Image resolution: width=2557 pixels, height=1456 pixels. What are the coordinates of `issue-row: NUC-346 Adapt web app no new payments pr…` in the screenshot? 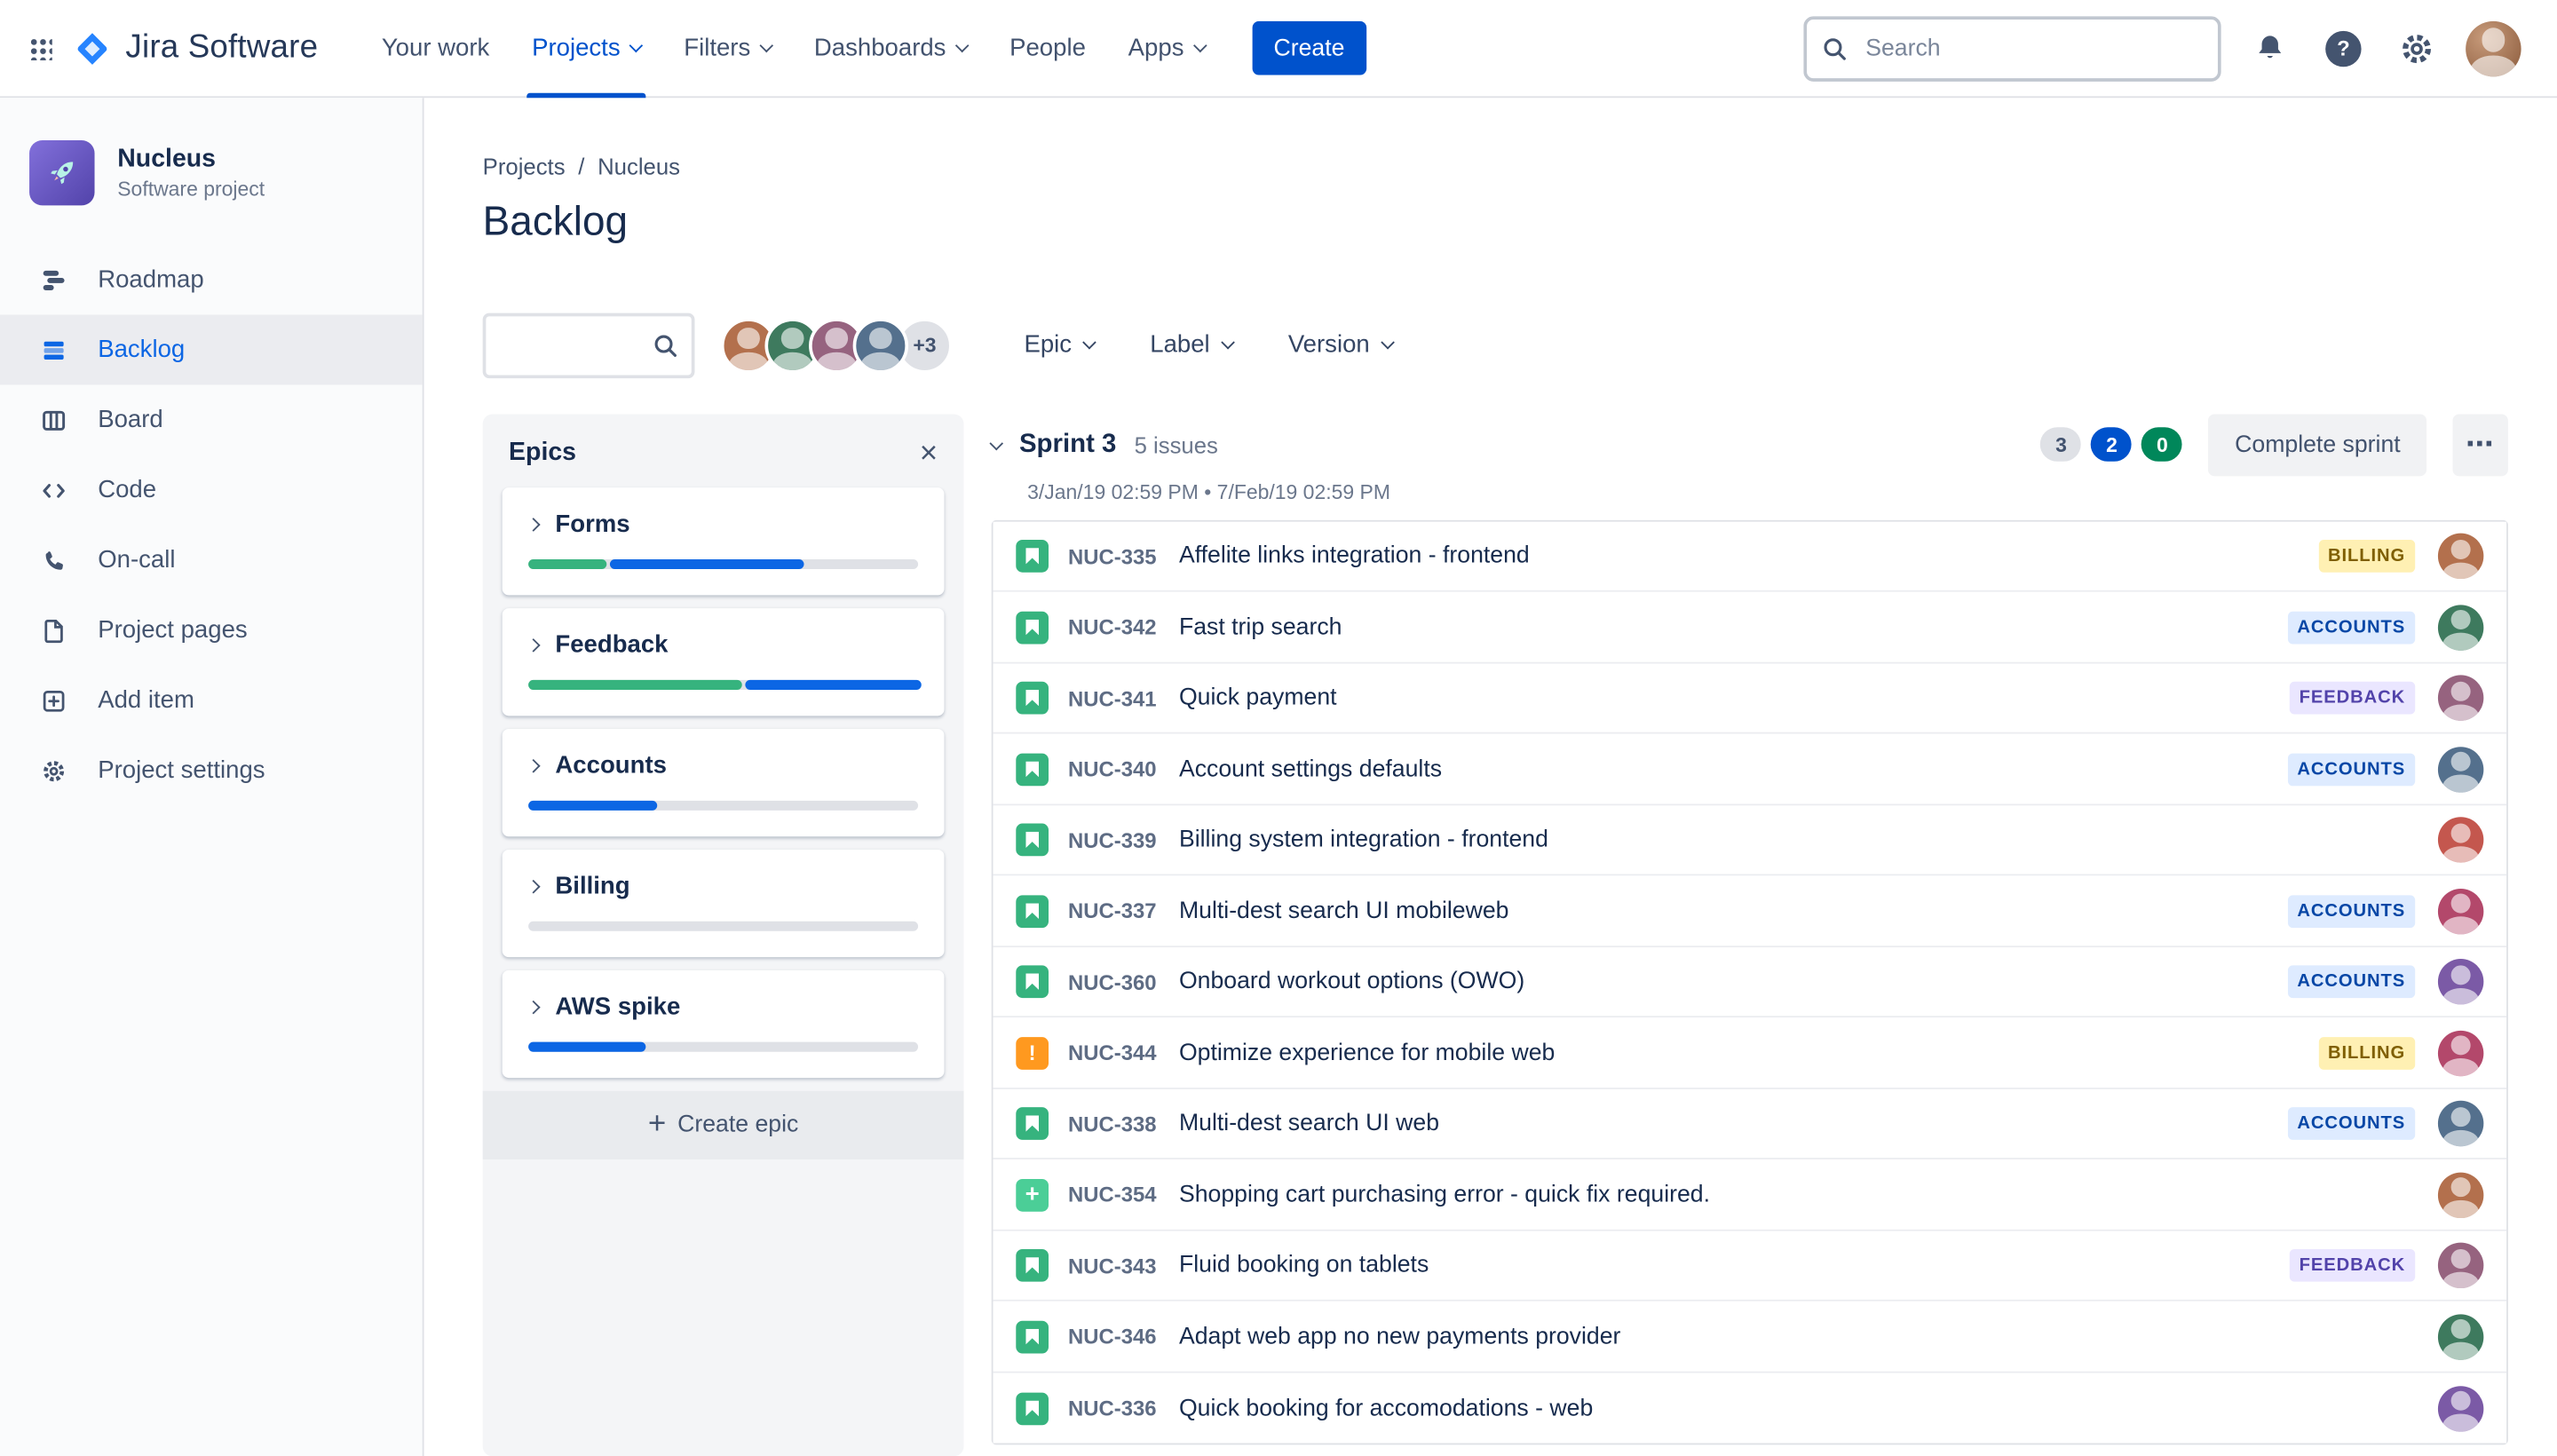 It's located at (1750, 1337).